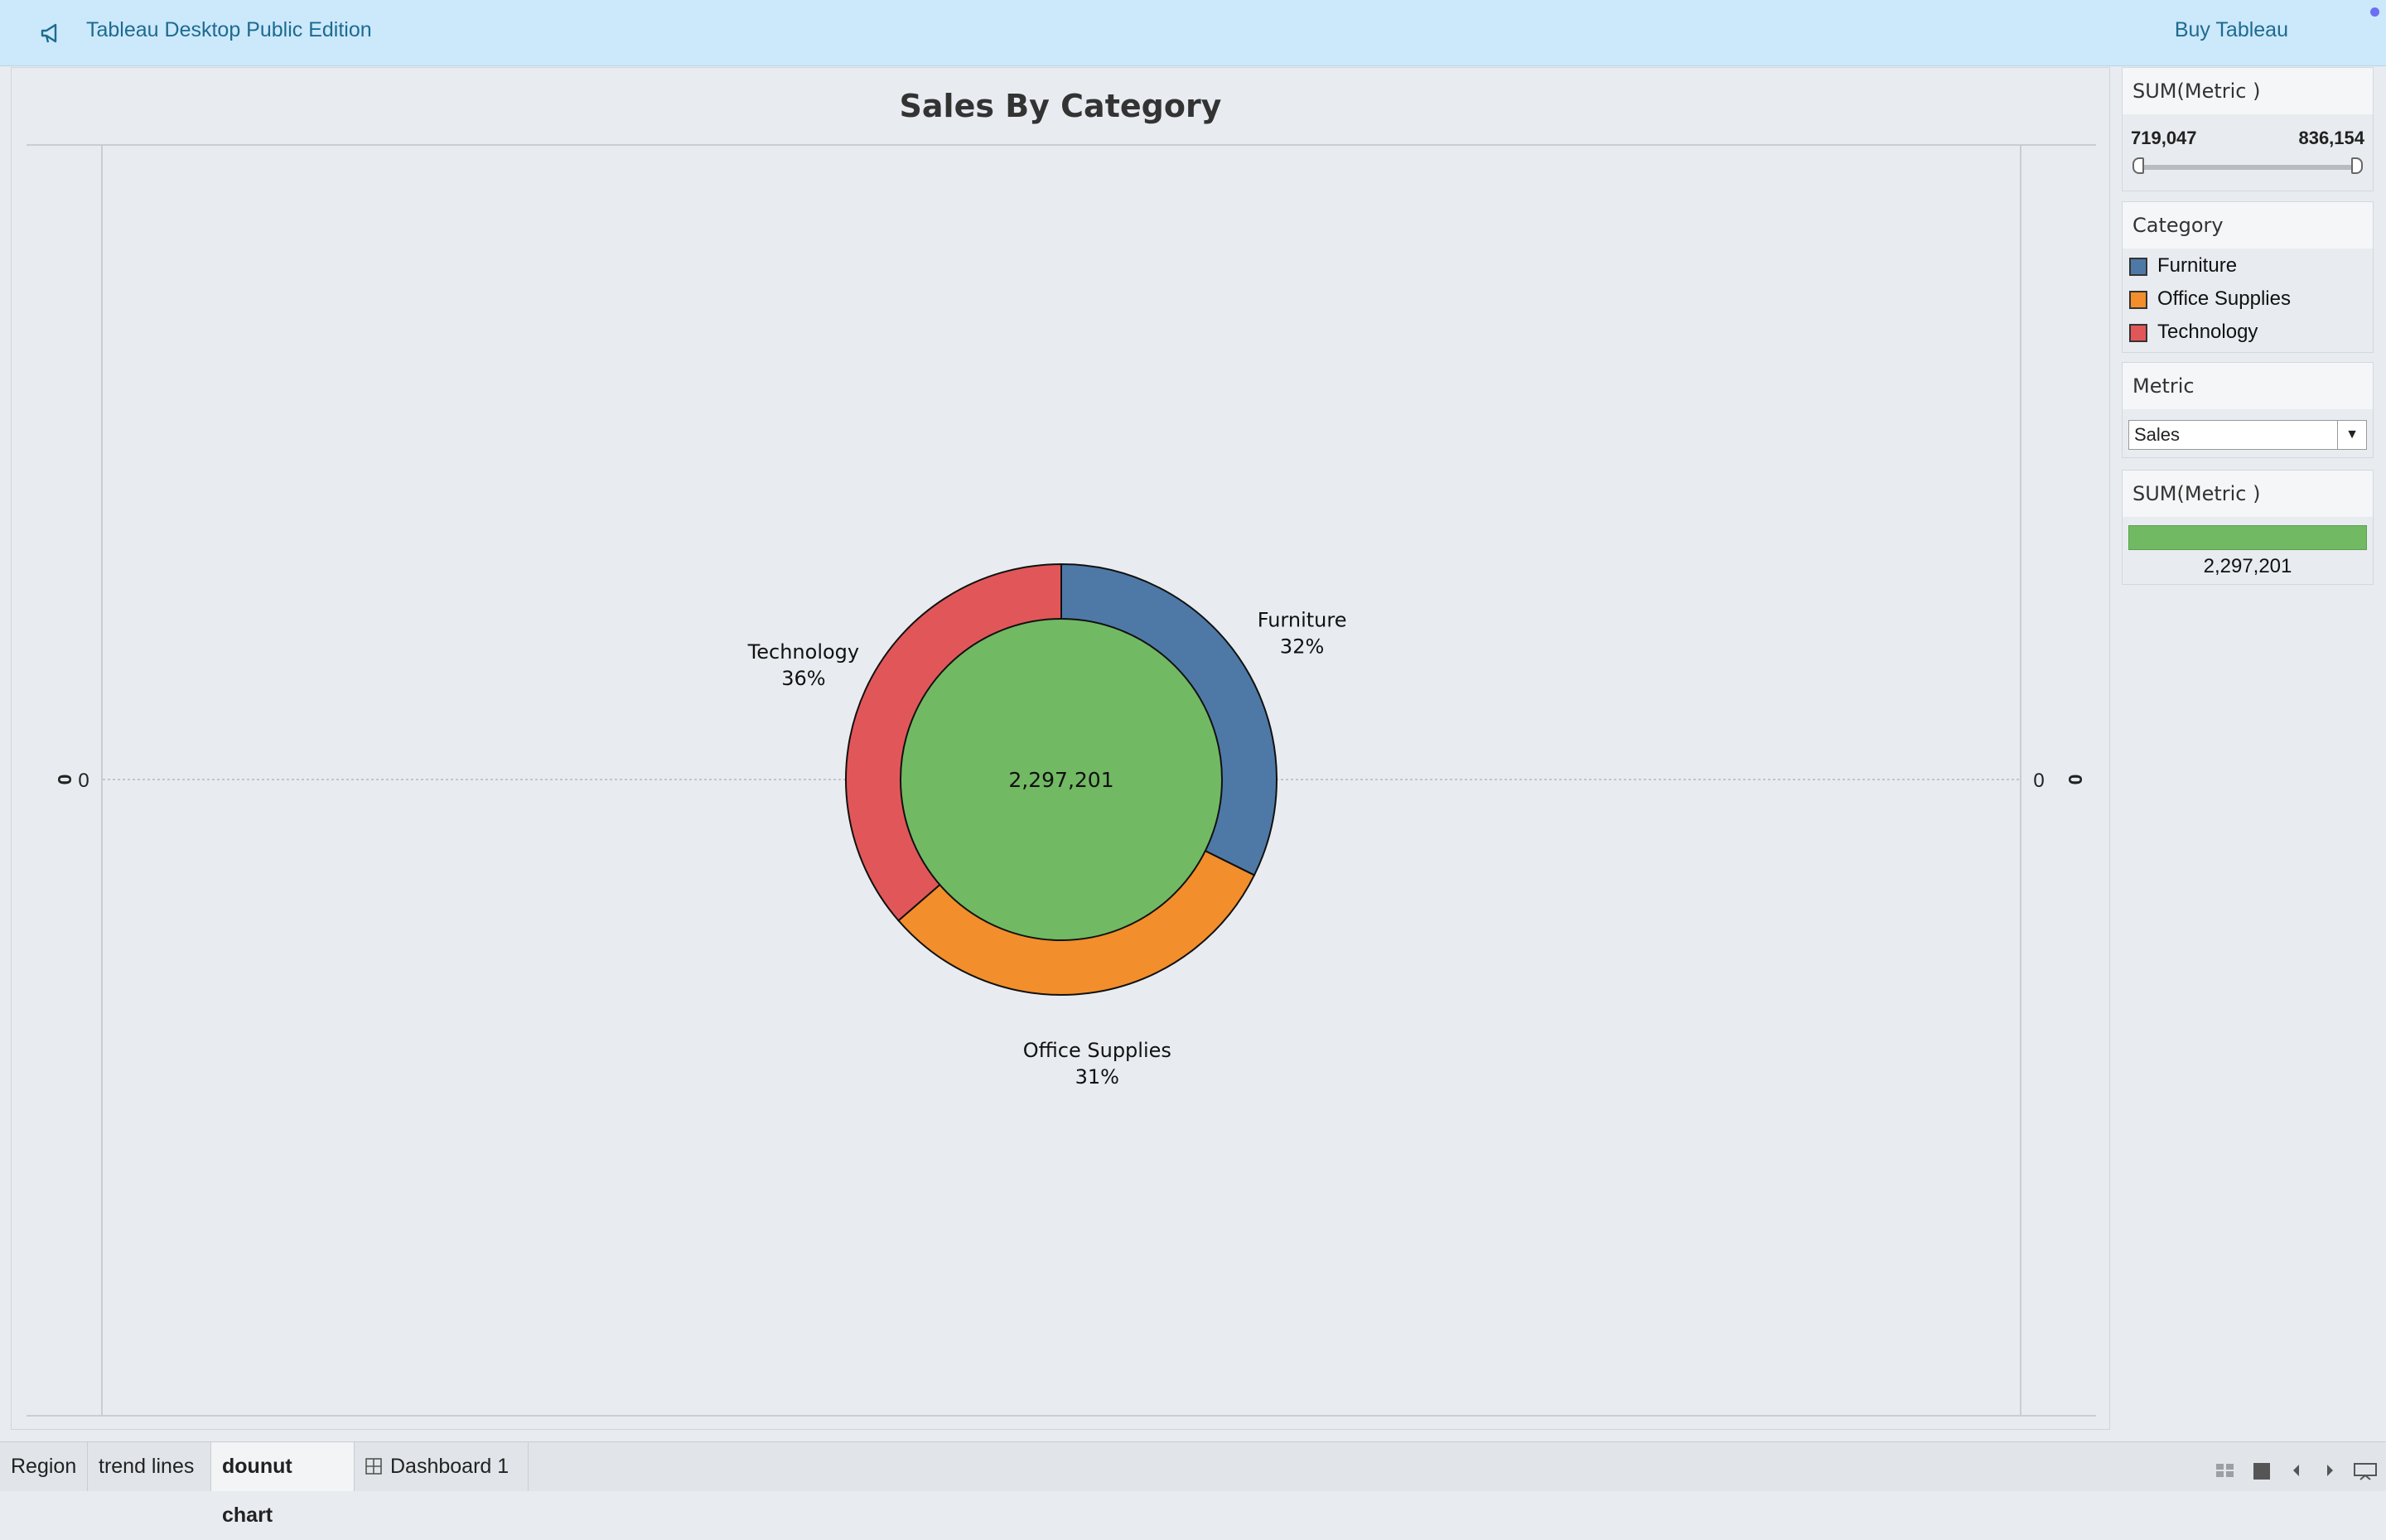  I want to click on donut-center-total: 2,297,201, so click(1060, 780).